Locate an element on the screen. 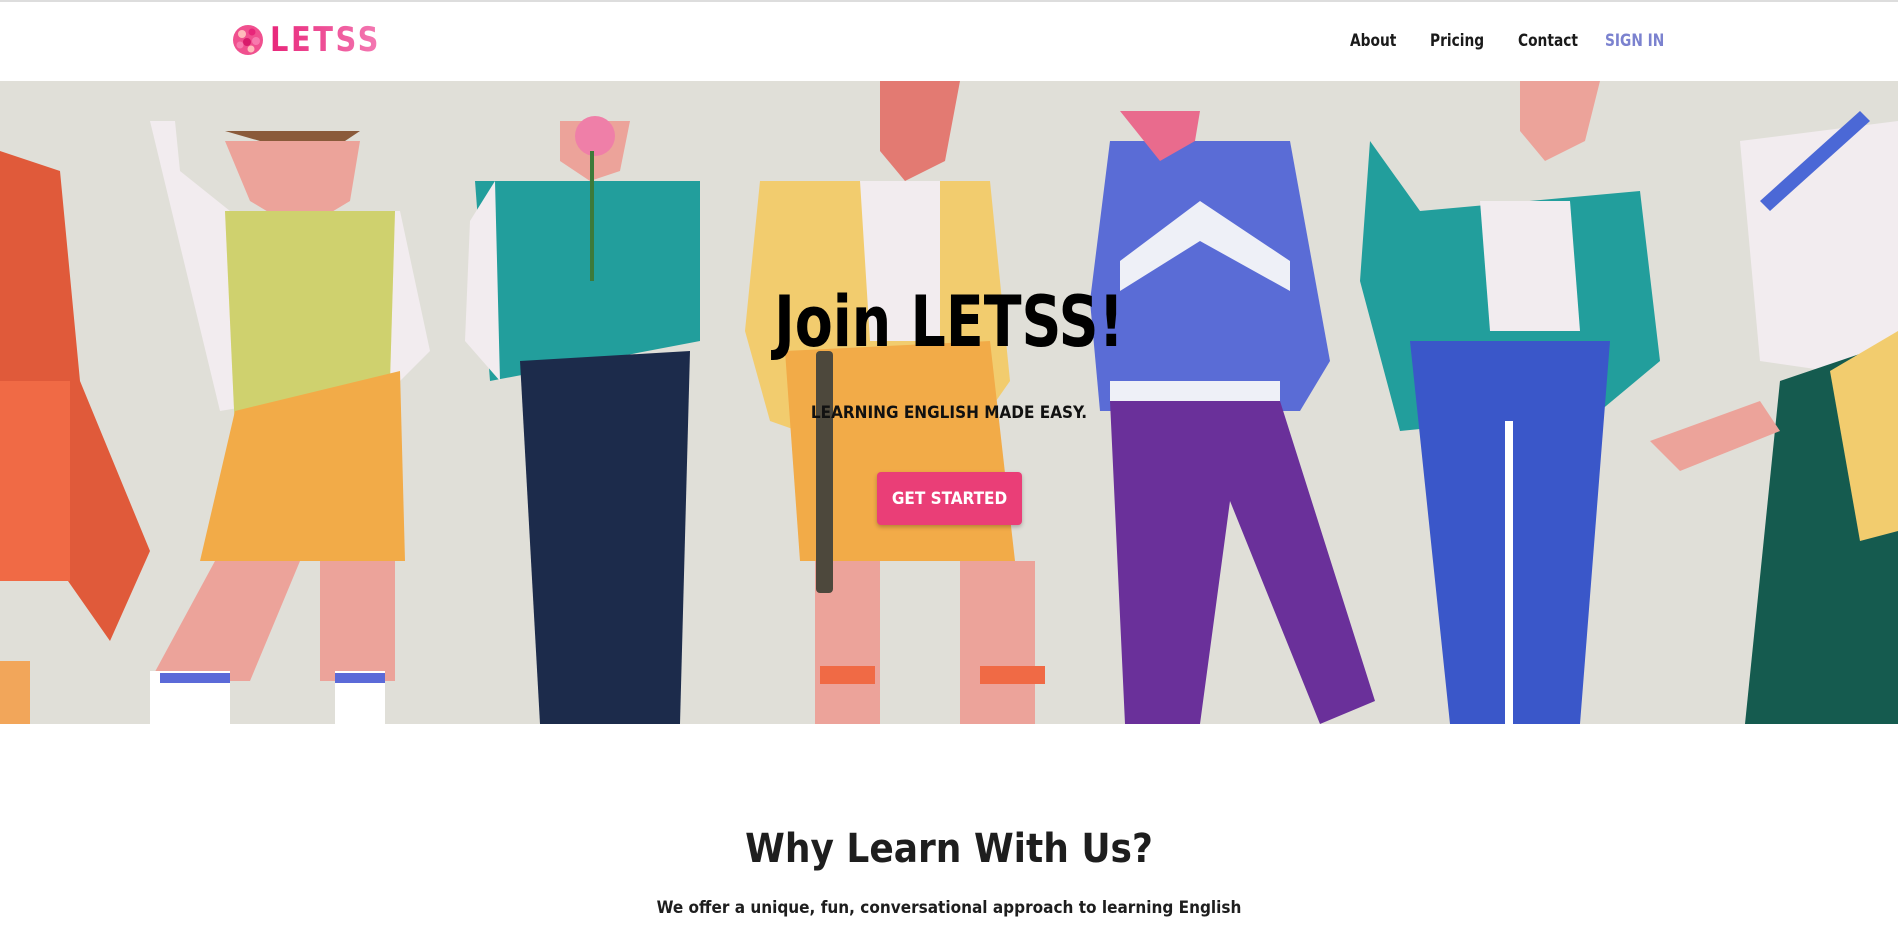 This screenshot has width=1898, height=942. hero-title: Join LETSS! is located at coordinates (949, 322).